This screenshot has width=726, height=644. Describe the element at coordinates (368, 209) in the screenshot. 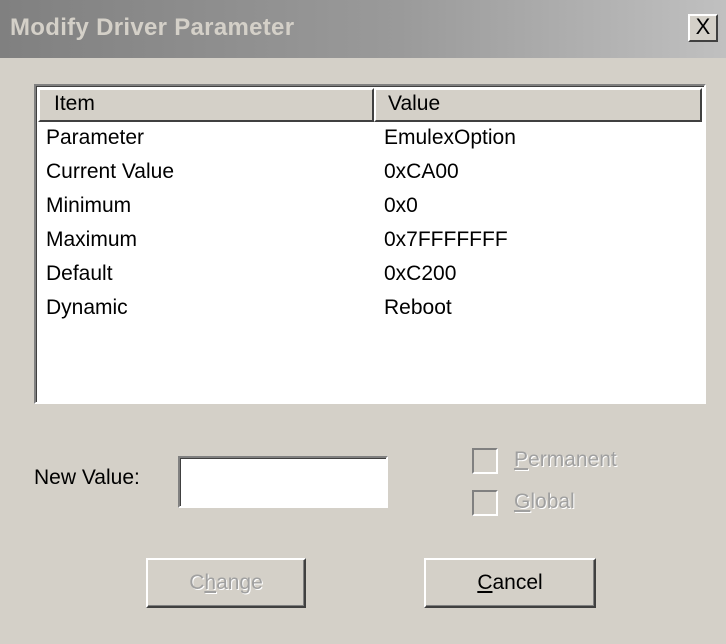

I see `list-row-minimum: Minimum 0x0` at that location.